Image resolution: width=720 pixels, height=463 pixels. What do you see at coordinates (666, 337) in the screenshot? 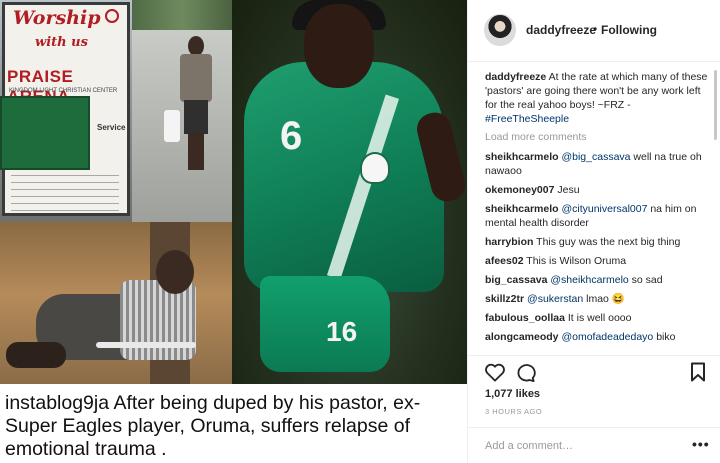
I see `comment-text: biko` at bounding box center [666, 337].